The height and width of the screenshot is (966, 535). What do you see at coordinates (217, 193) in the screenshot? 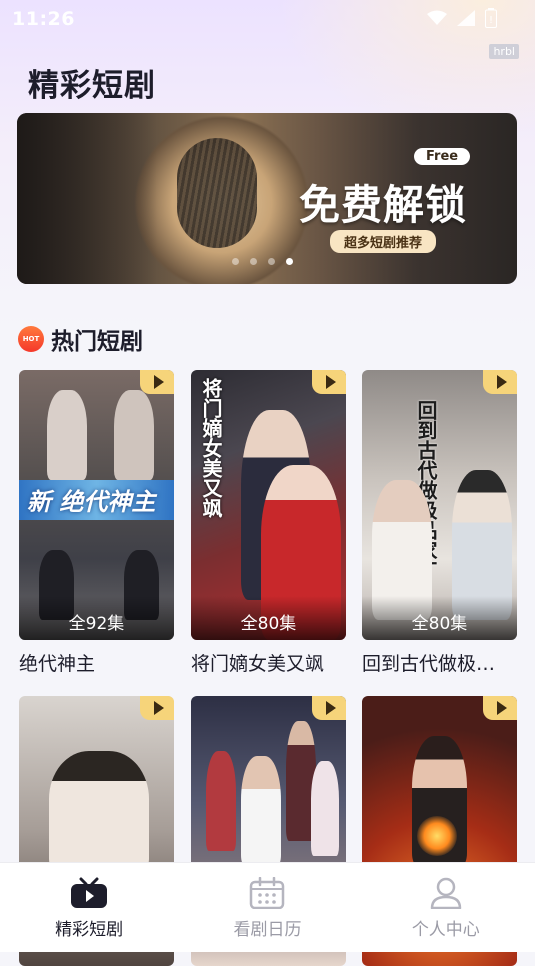
I see `film-reel-detail` at bounding box center [217, 193].